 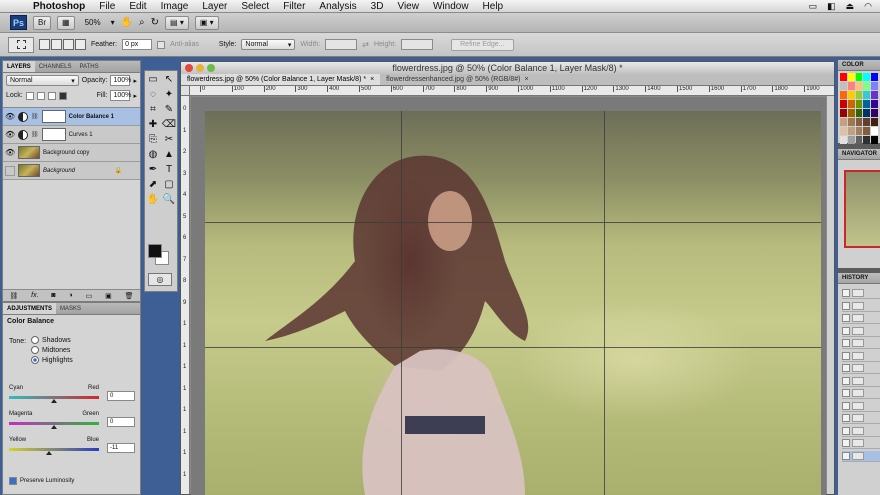 I want to click on eye-hidden-icon, so click(x=10, y=170).